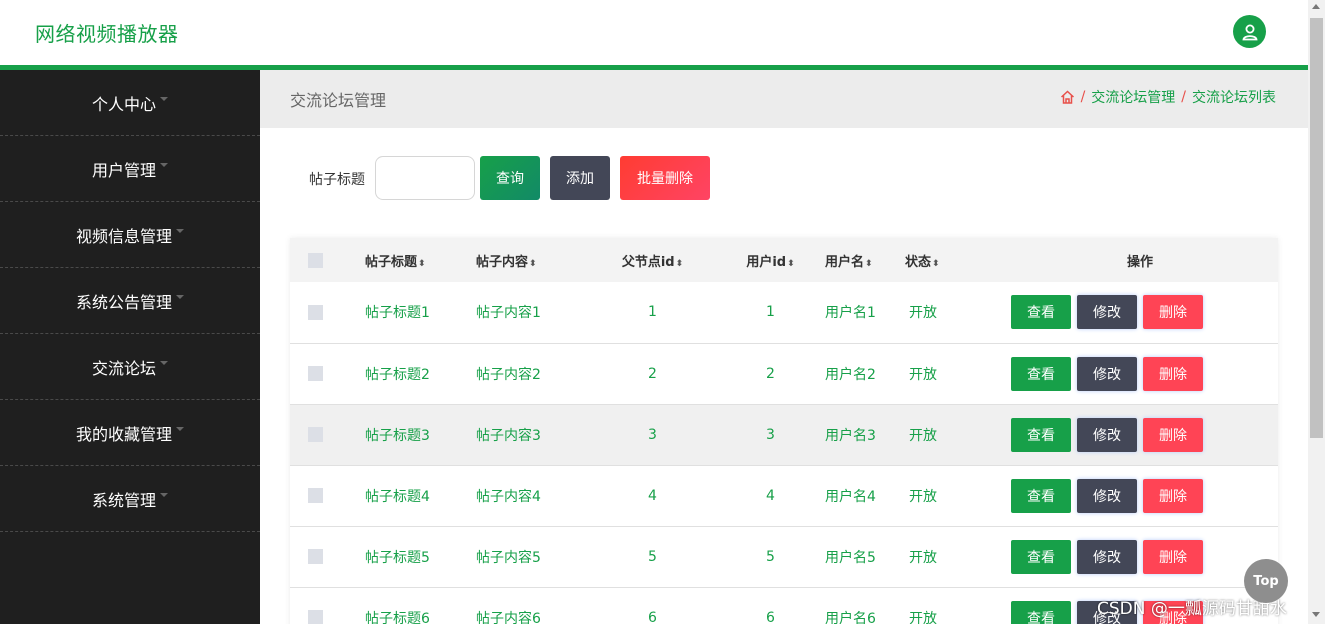 The image size is (1325, 624). I want to click on column-header-user-id: 用户id⬍, so click(770, 260).